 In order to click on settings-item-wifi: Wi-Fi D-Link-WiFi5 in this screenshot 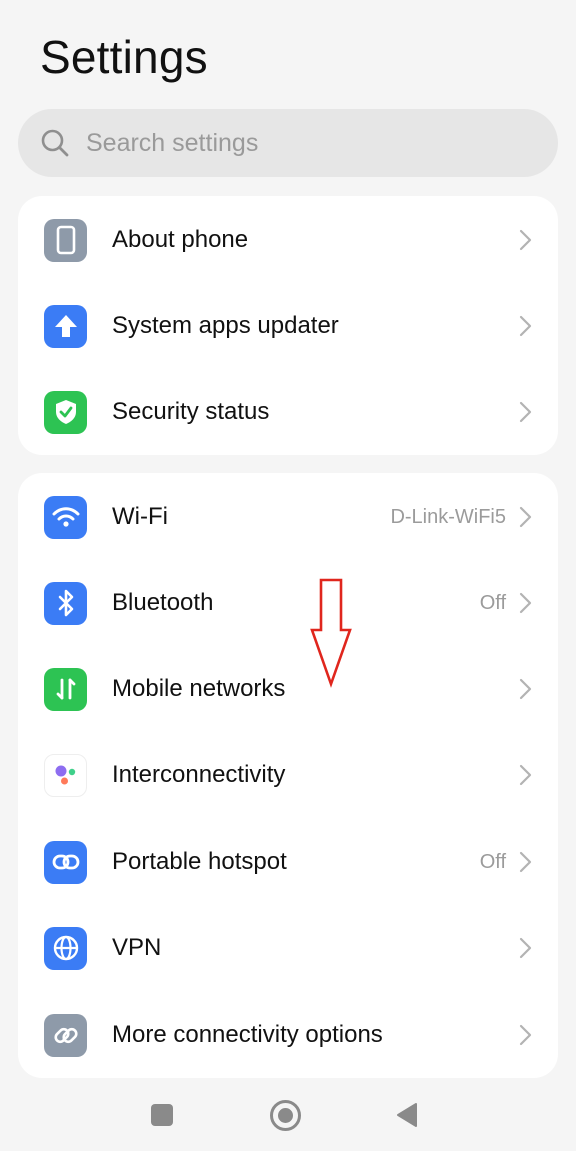, I will do `click(288, 517)`.